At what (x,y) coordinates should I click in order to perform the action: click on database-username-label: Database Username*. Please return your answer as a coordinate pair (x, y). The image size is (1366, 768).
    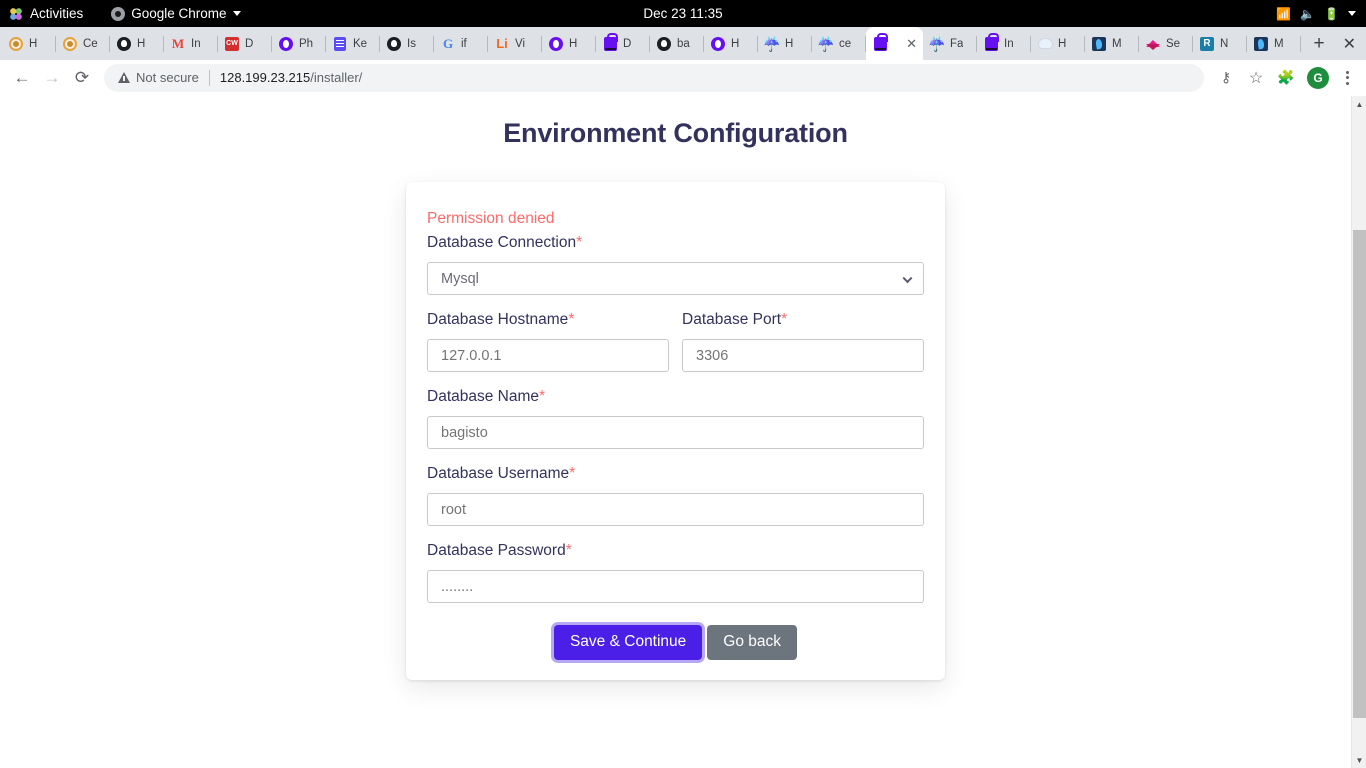
    Looking at the image, I should click on (675, 474).